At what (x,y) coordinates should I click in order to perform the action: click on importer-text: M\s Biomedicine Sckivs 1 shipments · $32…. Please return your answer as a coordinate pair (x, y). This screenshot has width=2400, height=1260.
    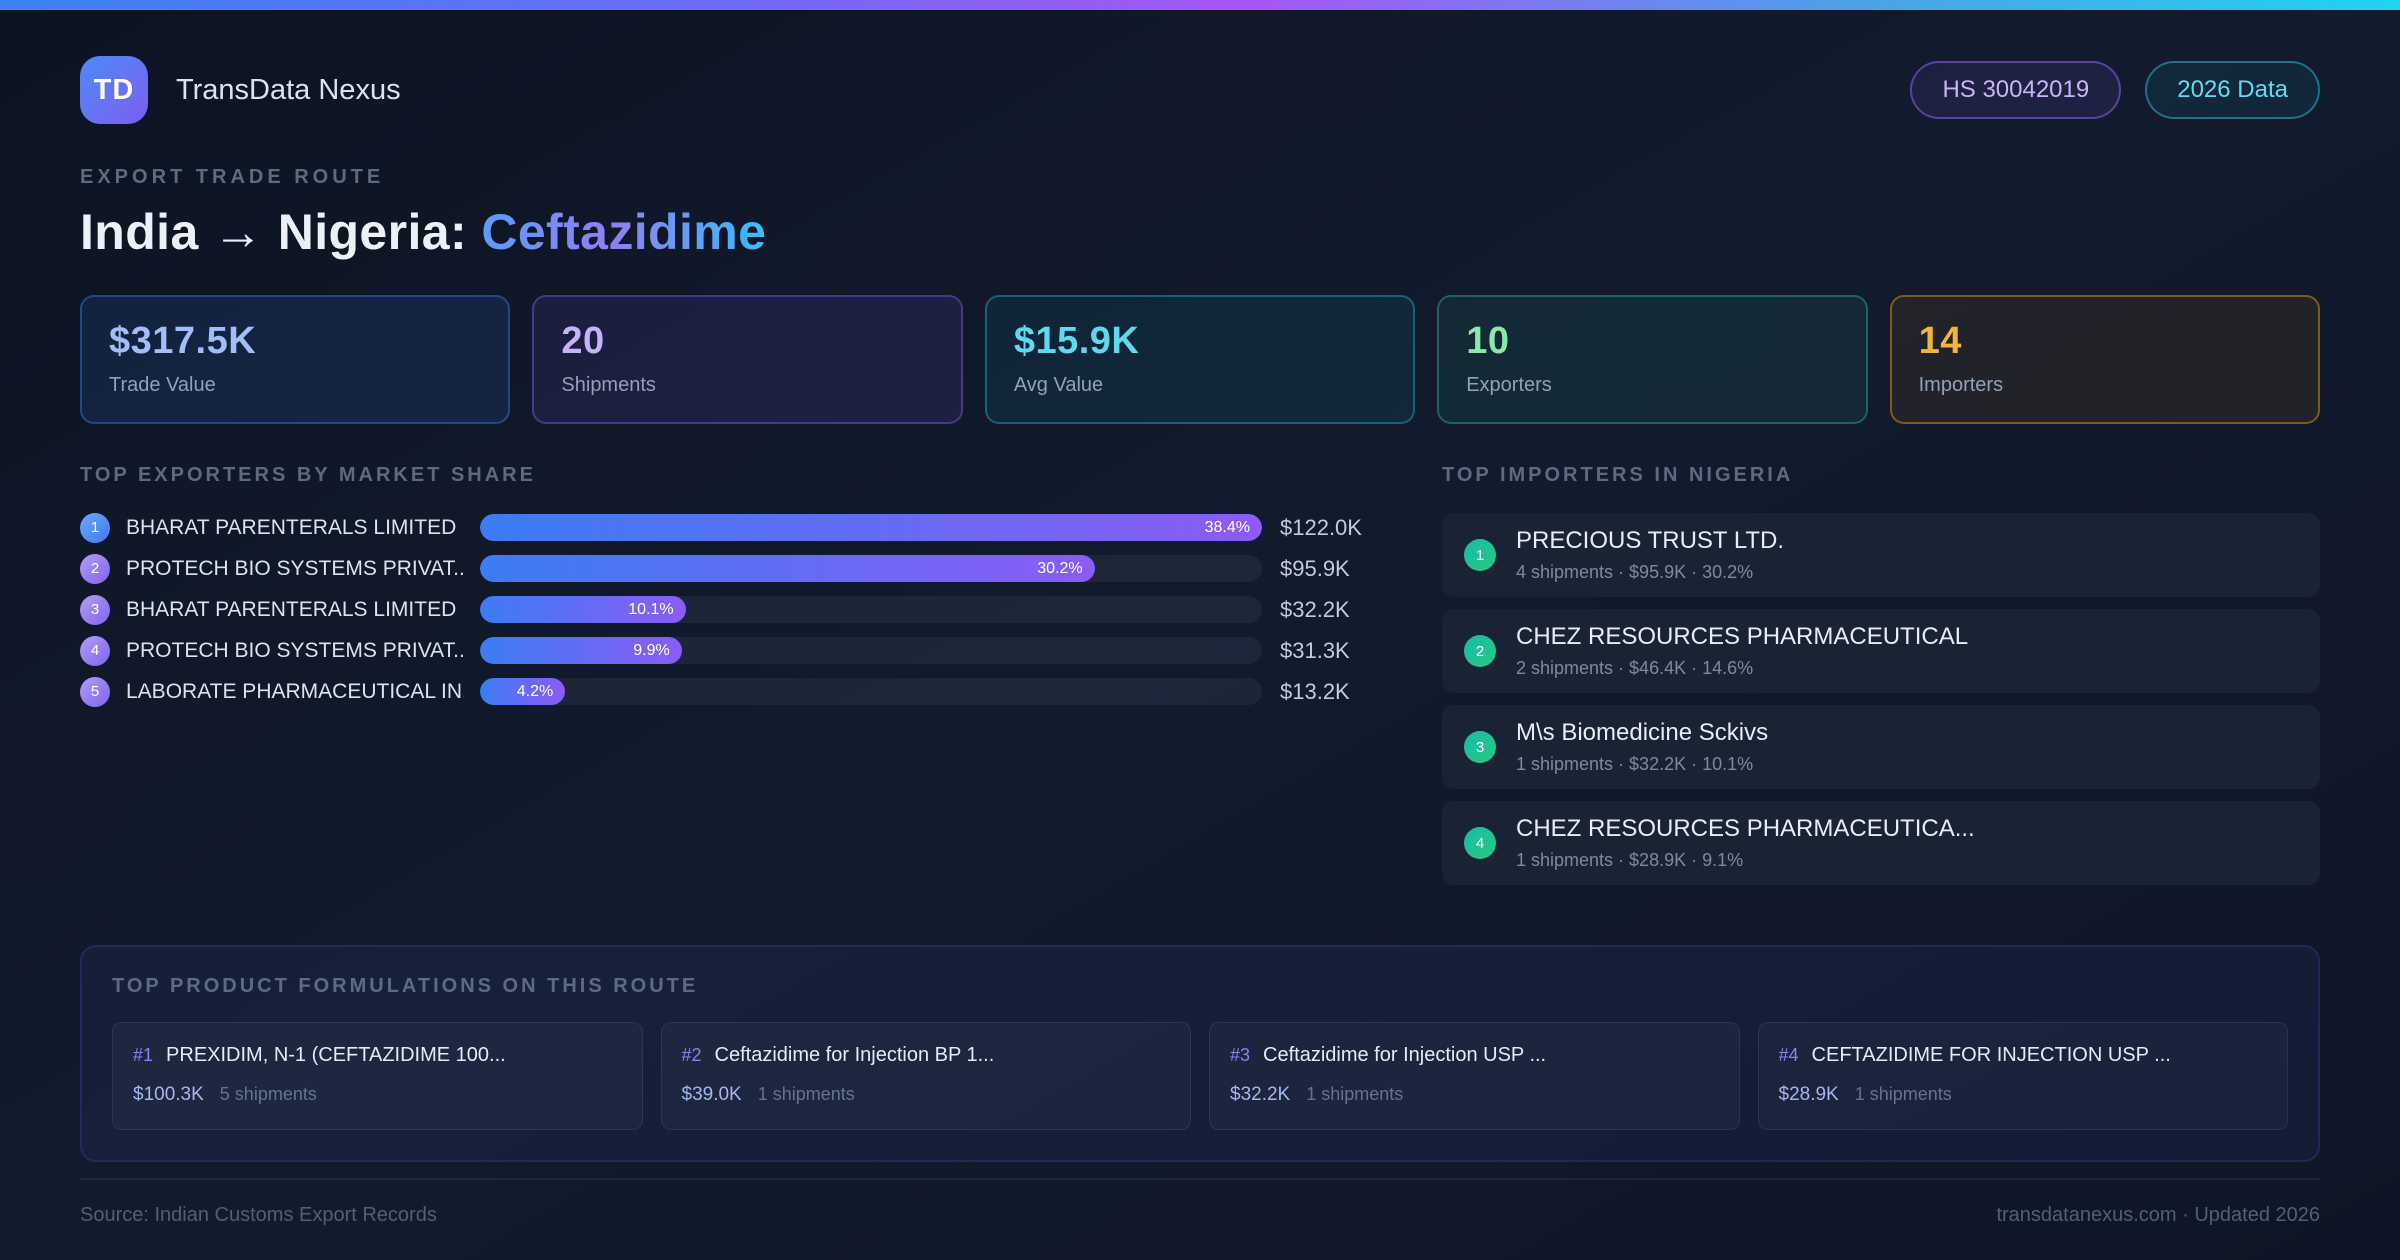
    Looking at the image, I should click on (1642, 747).